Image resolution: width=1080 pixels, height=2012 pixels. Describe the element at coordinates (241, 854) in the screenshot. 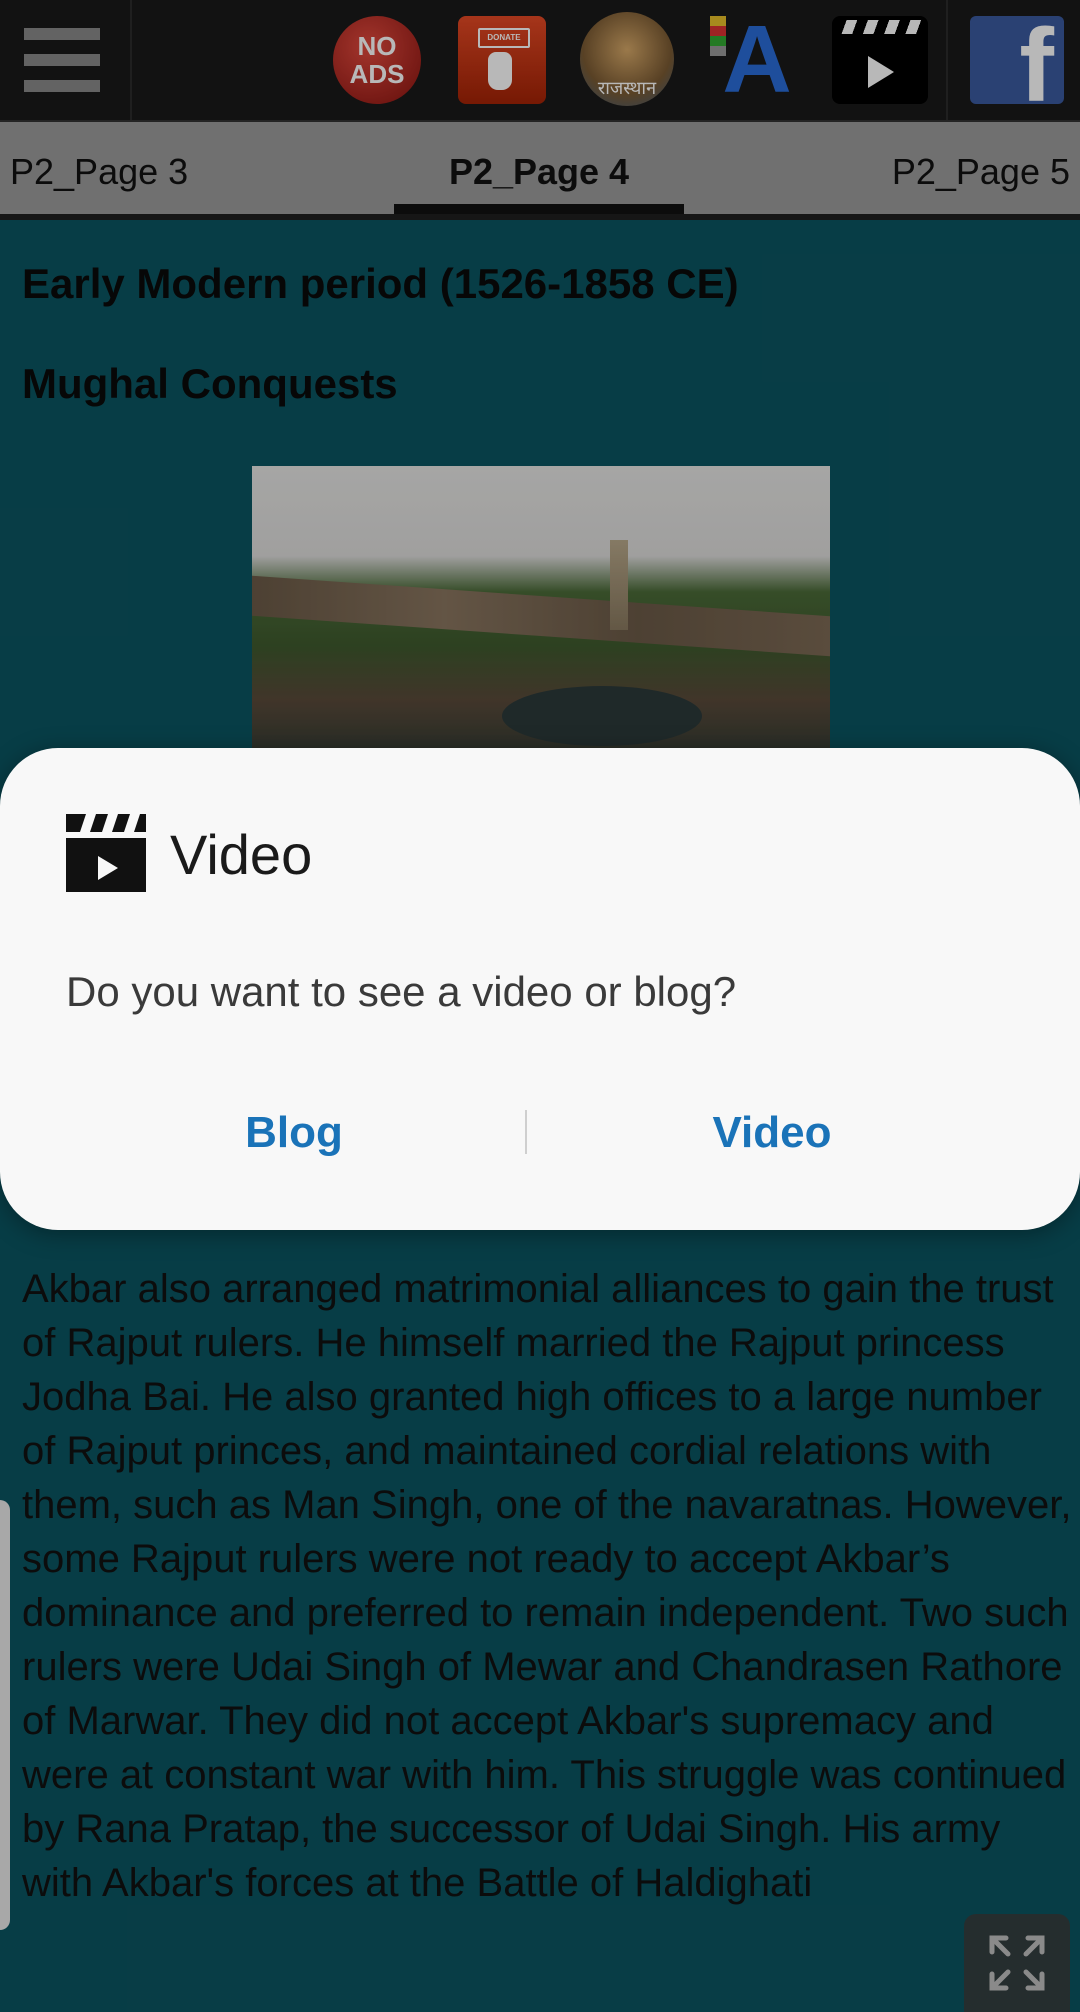

I see `dialog-title: Video` at that location.